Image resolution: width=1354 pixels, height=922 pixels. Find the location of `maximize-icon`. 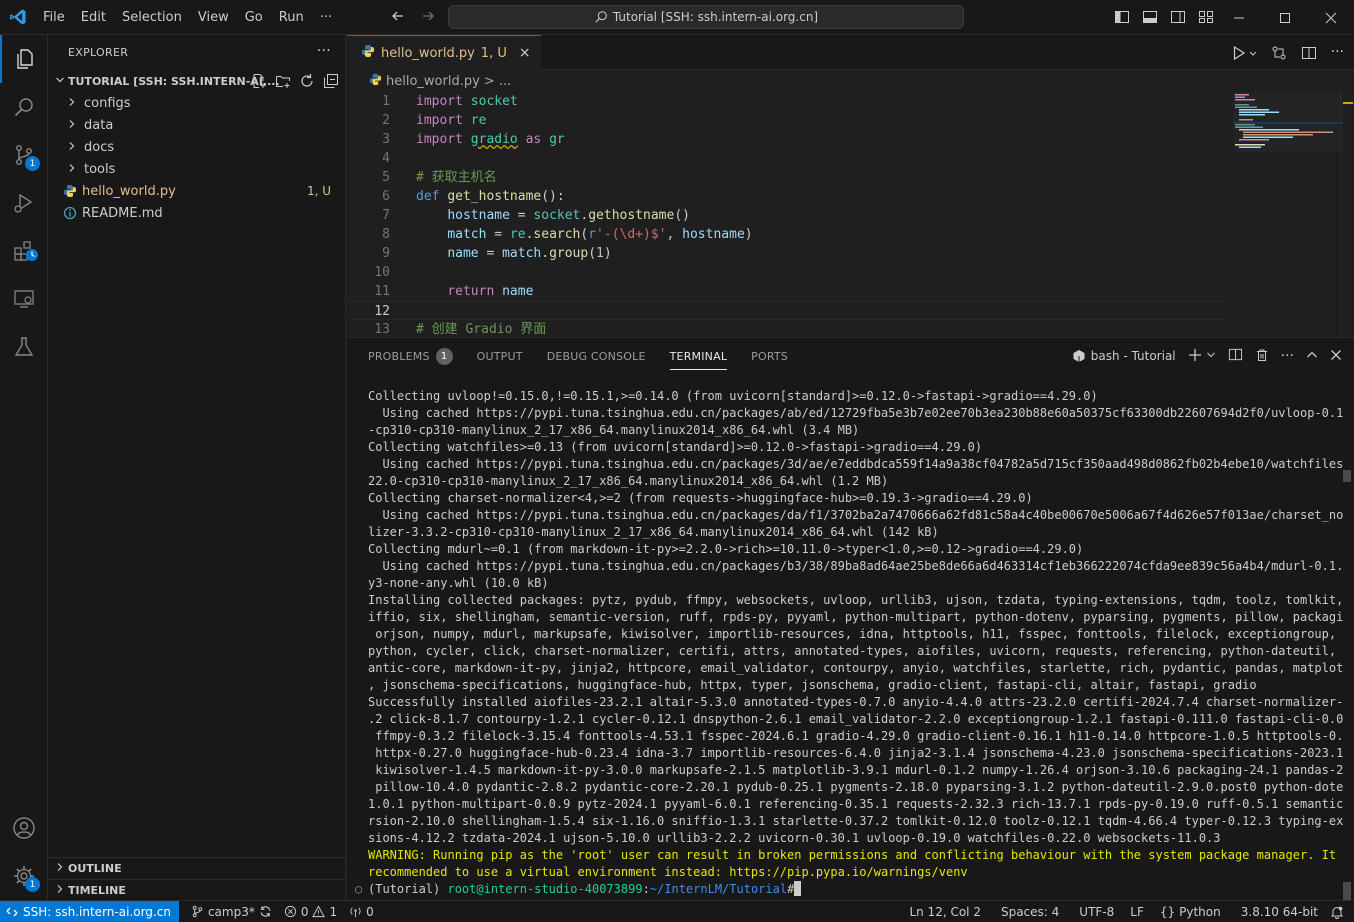

maximize-icon is located at coordinates (1285, 17).